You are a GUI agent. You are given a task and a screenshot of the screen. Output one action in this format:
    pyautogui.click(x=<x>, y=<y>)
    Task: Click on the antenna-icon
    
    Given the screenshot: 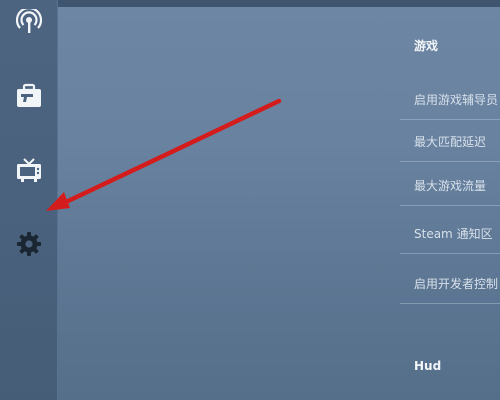 What is the action you would take?
    pyautogui.click(x=29, y=21)
    